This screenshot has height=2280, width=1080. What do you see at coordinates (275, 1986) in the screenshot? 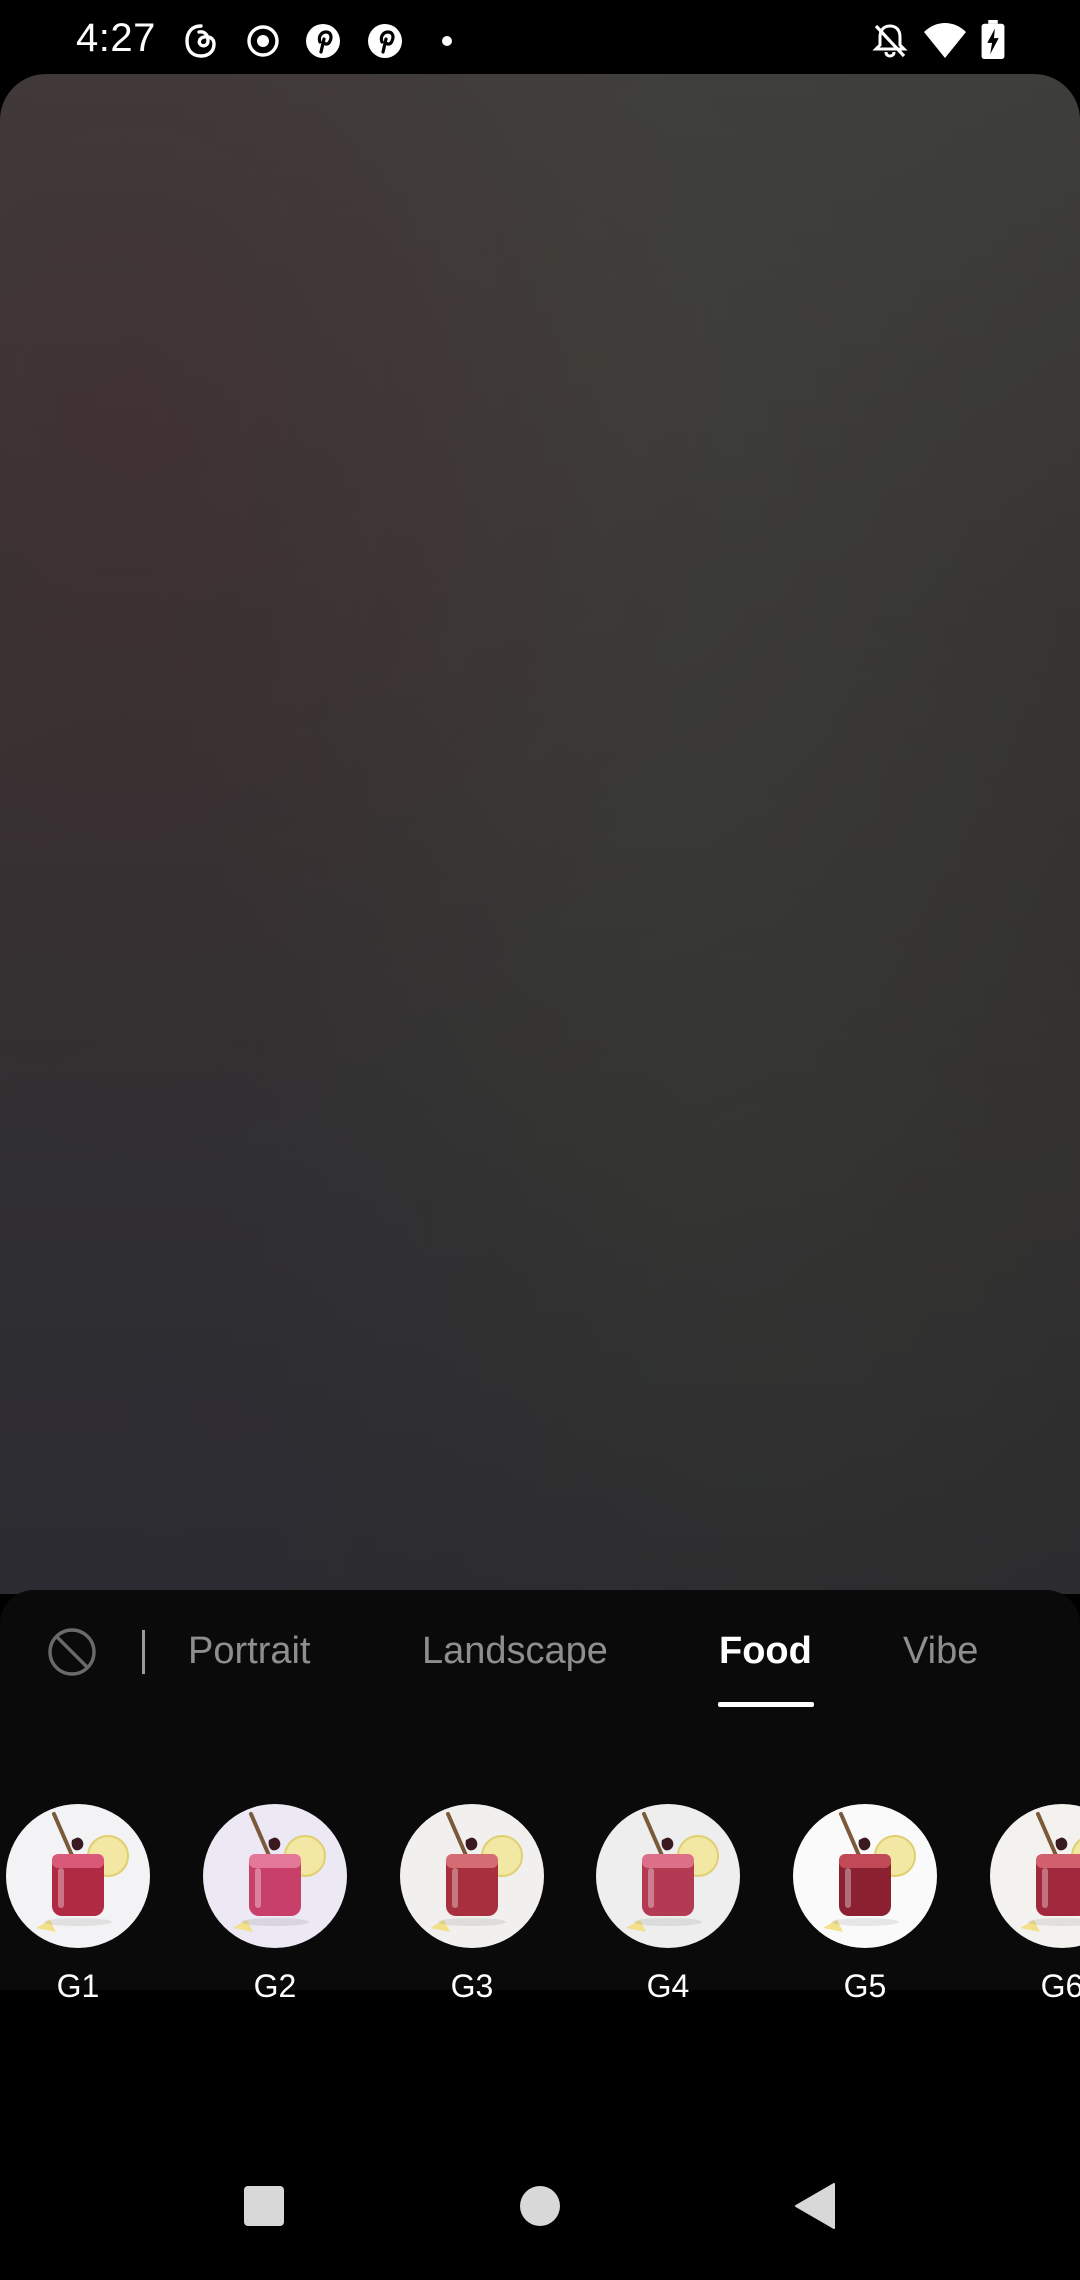
I see `filter-label: G2` at bounding box center [275, 1986].